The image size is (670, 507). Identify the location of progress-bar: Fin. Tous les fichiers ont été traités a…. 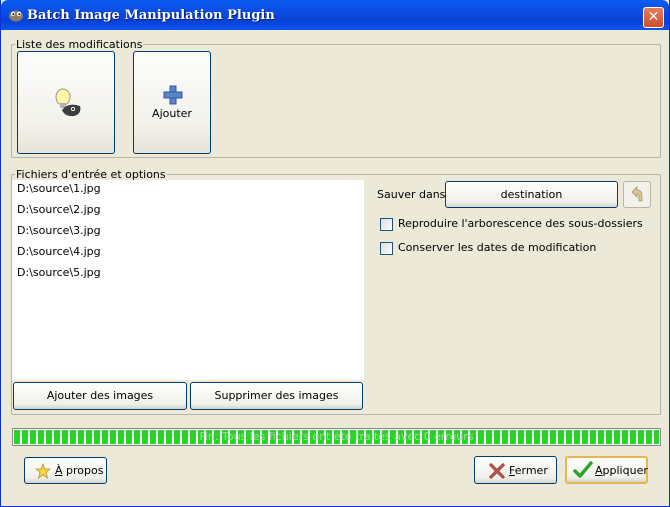
(336, 437).